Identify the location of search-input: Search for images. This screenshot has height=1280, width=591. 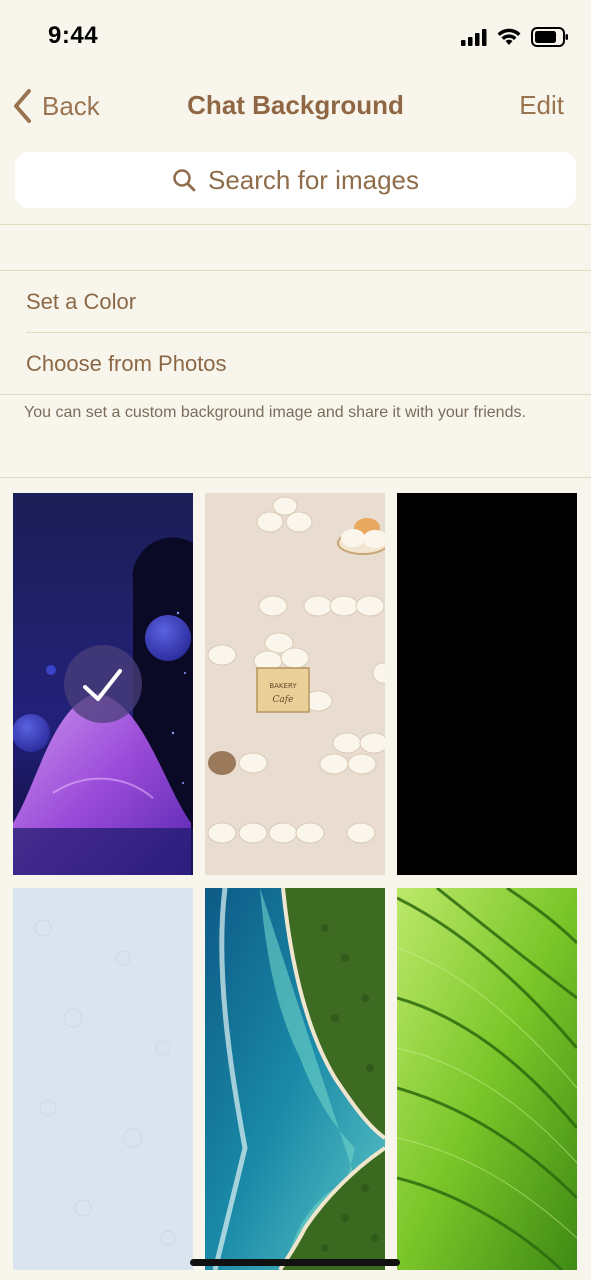
(295, 180).